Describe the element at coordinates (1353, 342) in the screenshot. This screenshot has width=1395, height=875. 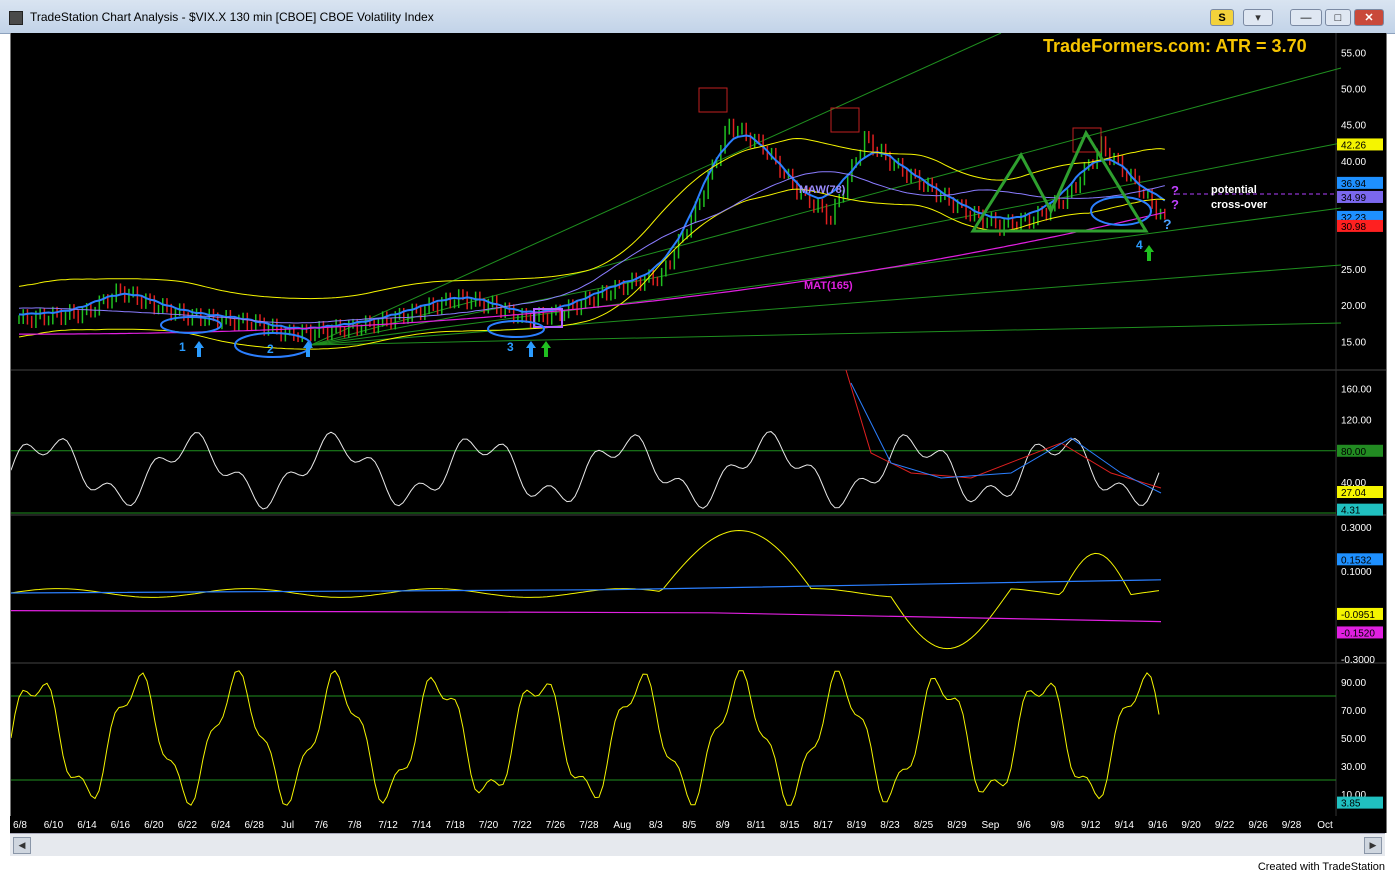
I see `price-tick-label: 15.00` at that location.